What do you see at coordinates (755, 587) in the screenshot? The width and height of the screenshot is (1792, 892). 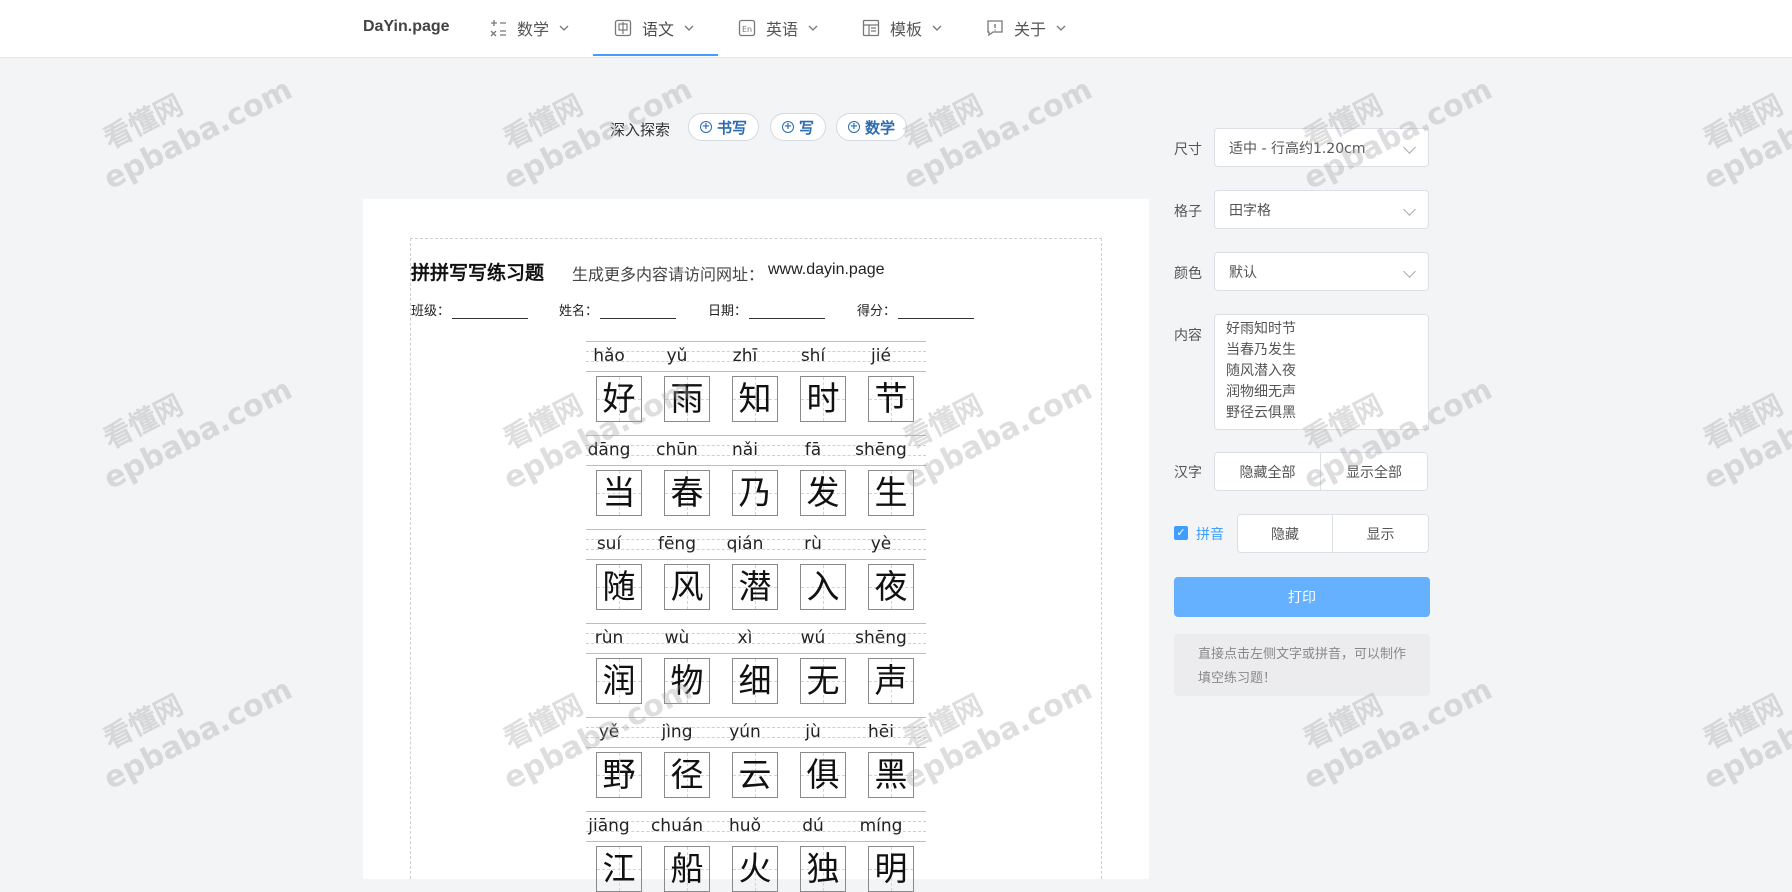 I see `tianzige-cell: 潜` at bounding box center [755, 587].